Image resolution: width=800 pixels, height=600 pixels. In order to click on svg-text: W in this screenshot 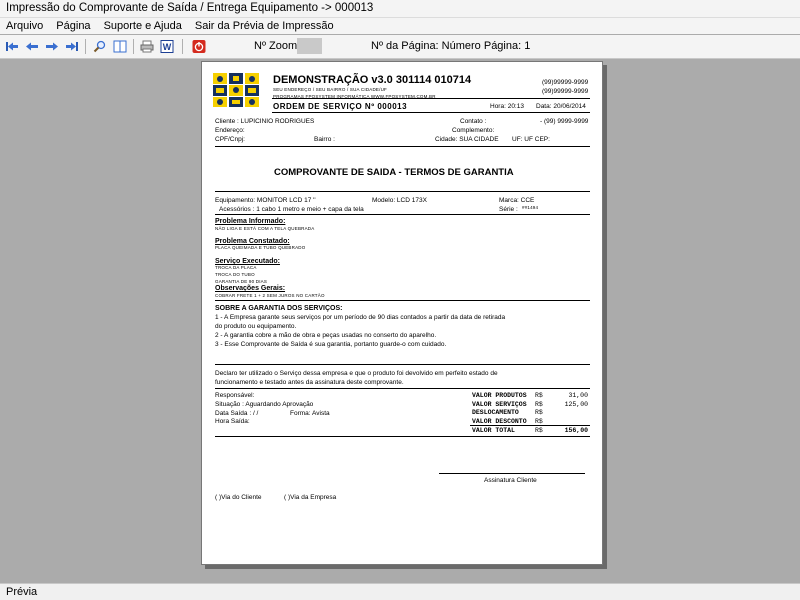, I will do `click(167, 47)`.